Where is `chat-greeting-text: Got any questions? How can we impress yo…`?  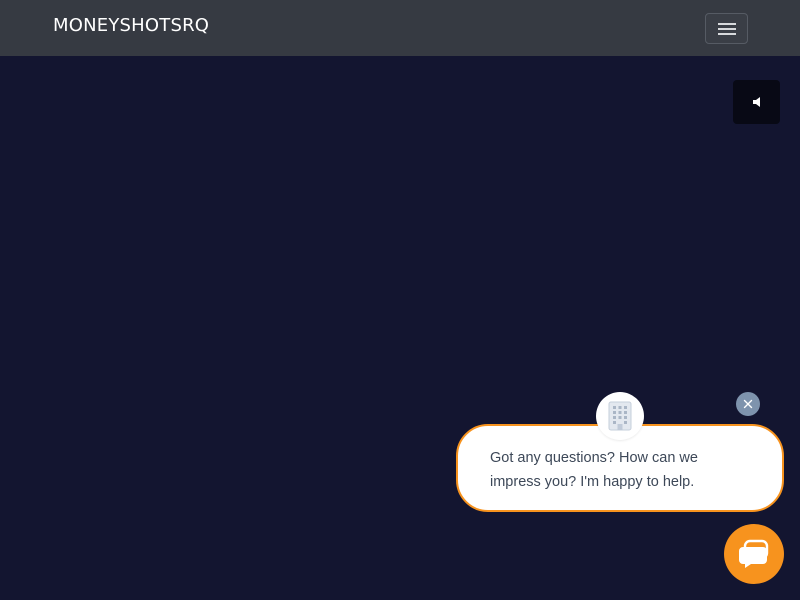
chat-greeting-text: Got any questions? How can we impress yo… is located at coordinates (594, 470).